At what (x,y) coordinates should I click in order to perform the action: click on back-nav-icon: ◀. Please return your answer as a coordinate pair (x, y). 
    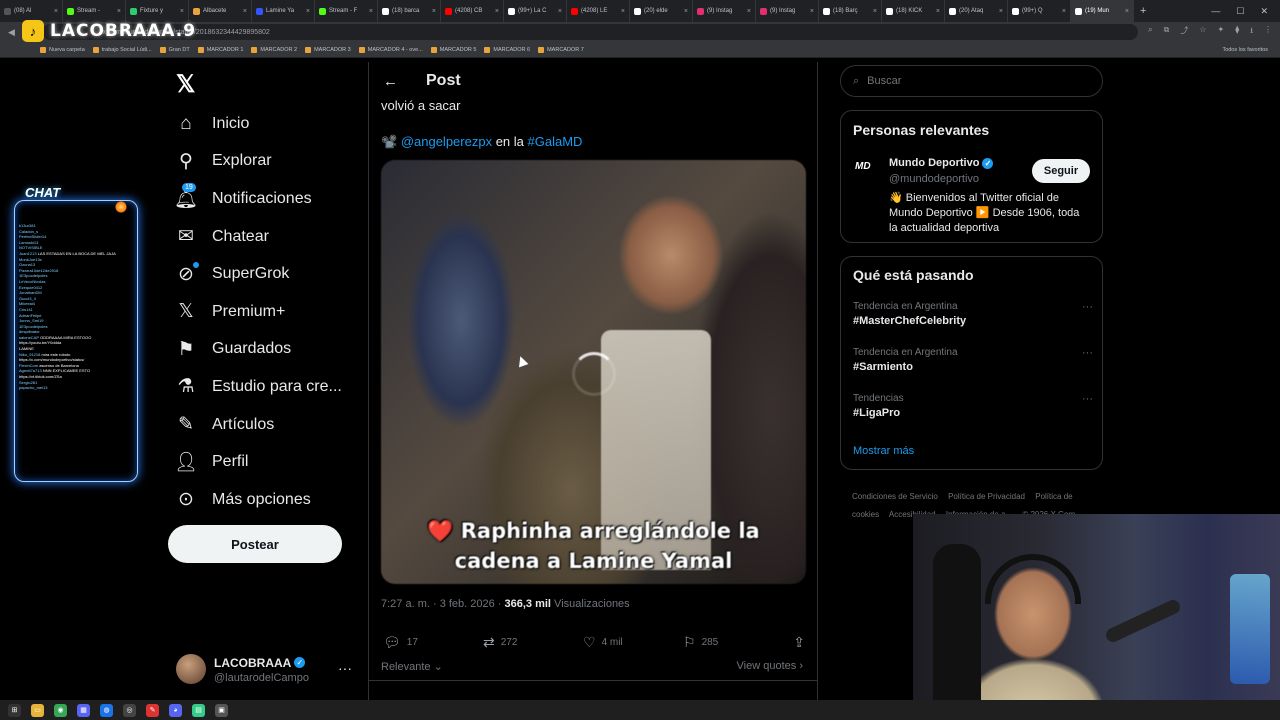
    Looking at the image, I should click on (11, 32).